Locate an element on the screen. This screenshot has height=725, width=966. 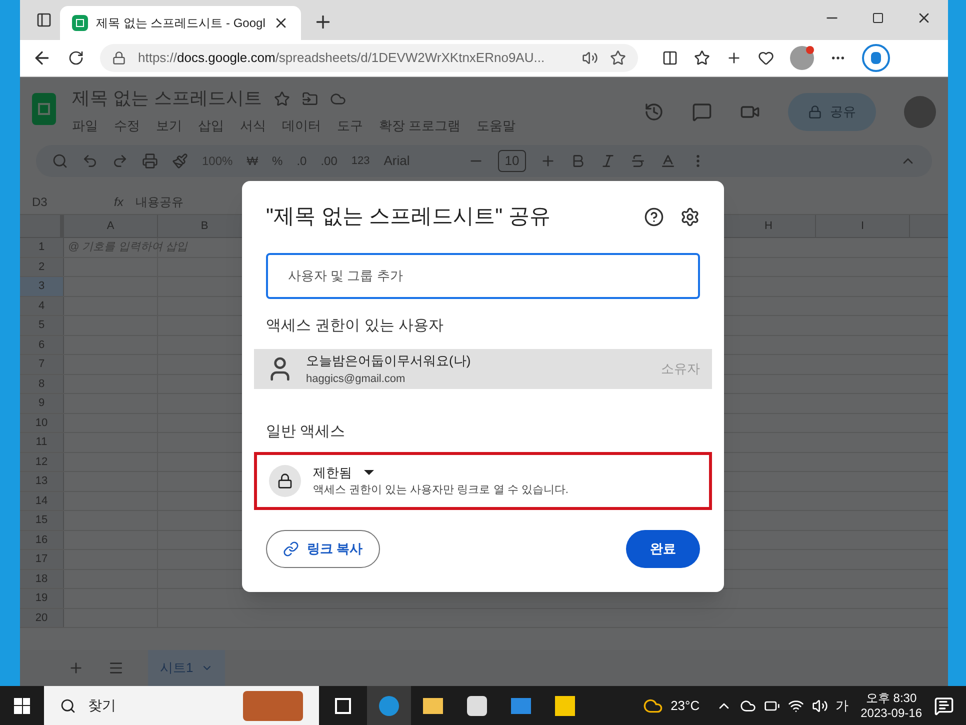
row-header: 18 is located at coordinates (42, 579).